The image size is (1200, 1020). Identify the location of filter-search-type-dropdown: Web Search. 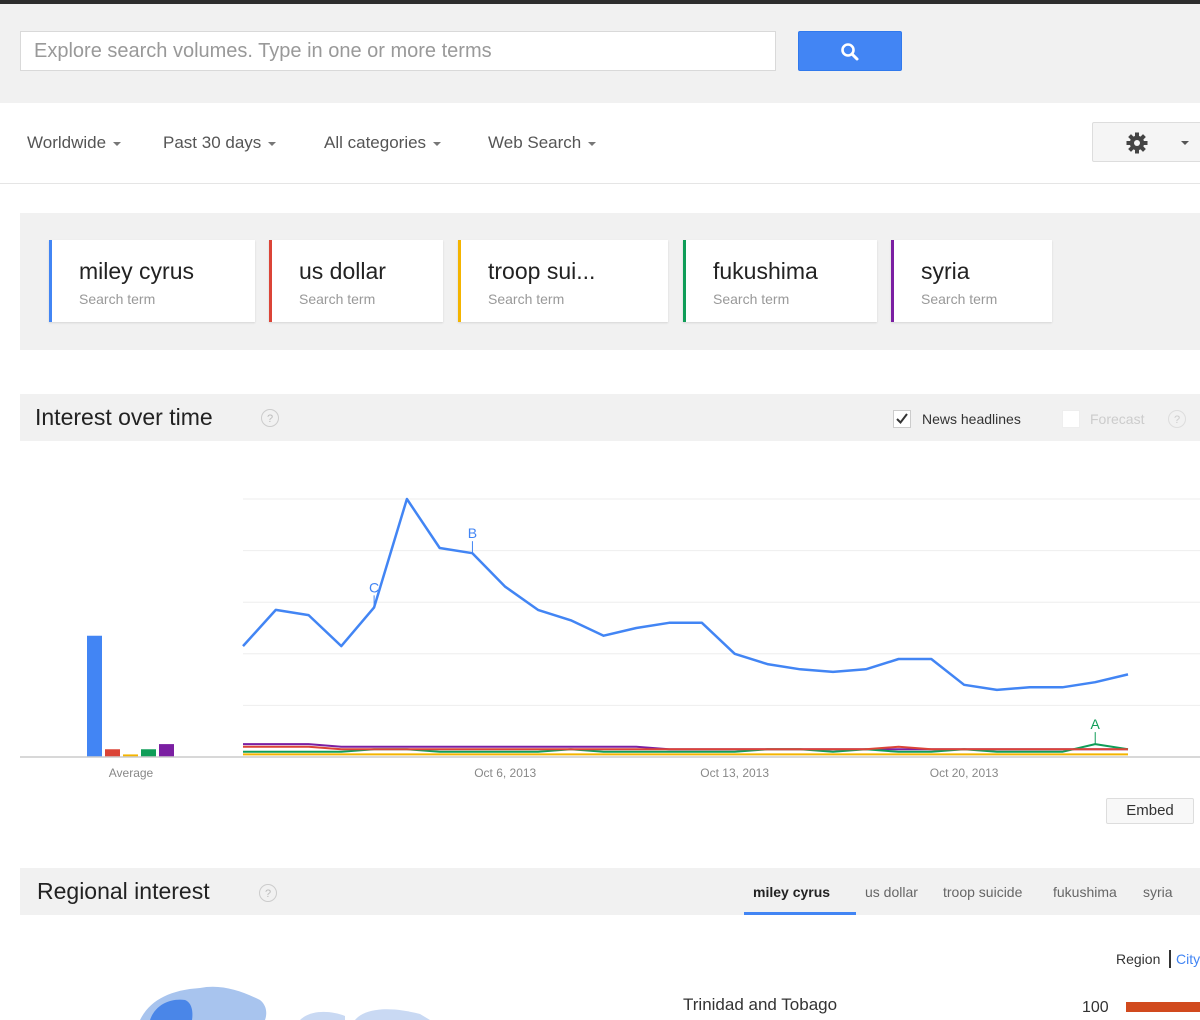
(542, 143).